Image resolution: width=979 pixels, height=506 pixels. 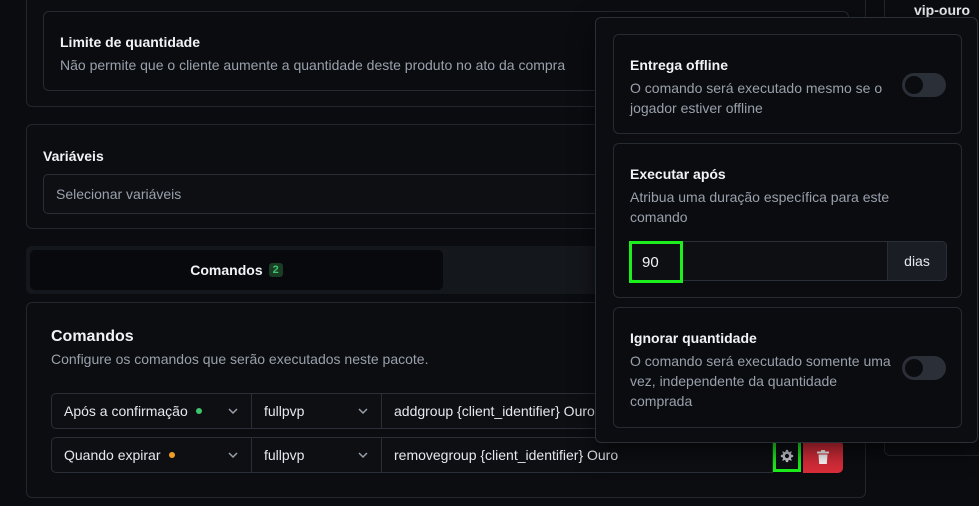 What do you see at coordinates (678, 174) in the screenshot?
I see `delay-title: Executar após` at bounding box center [678, 174].